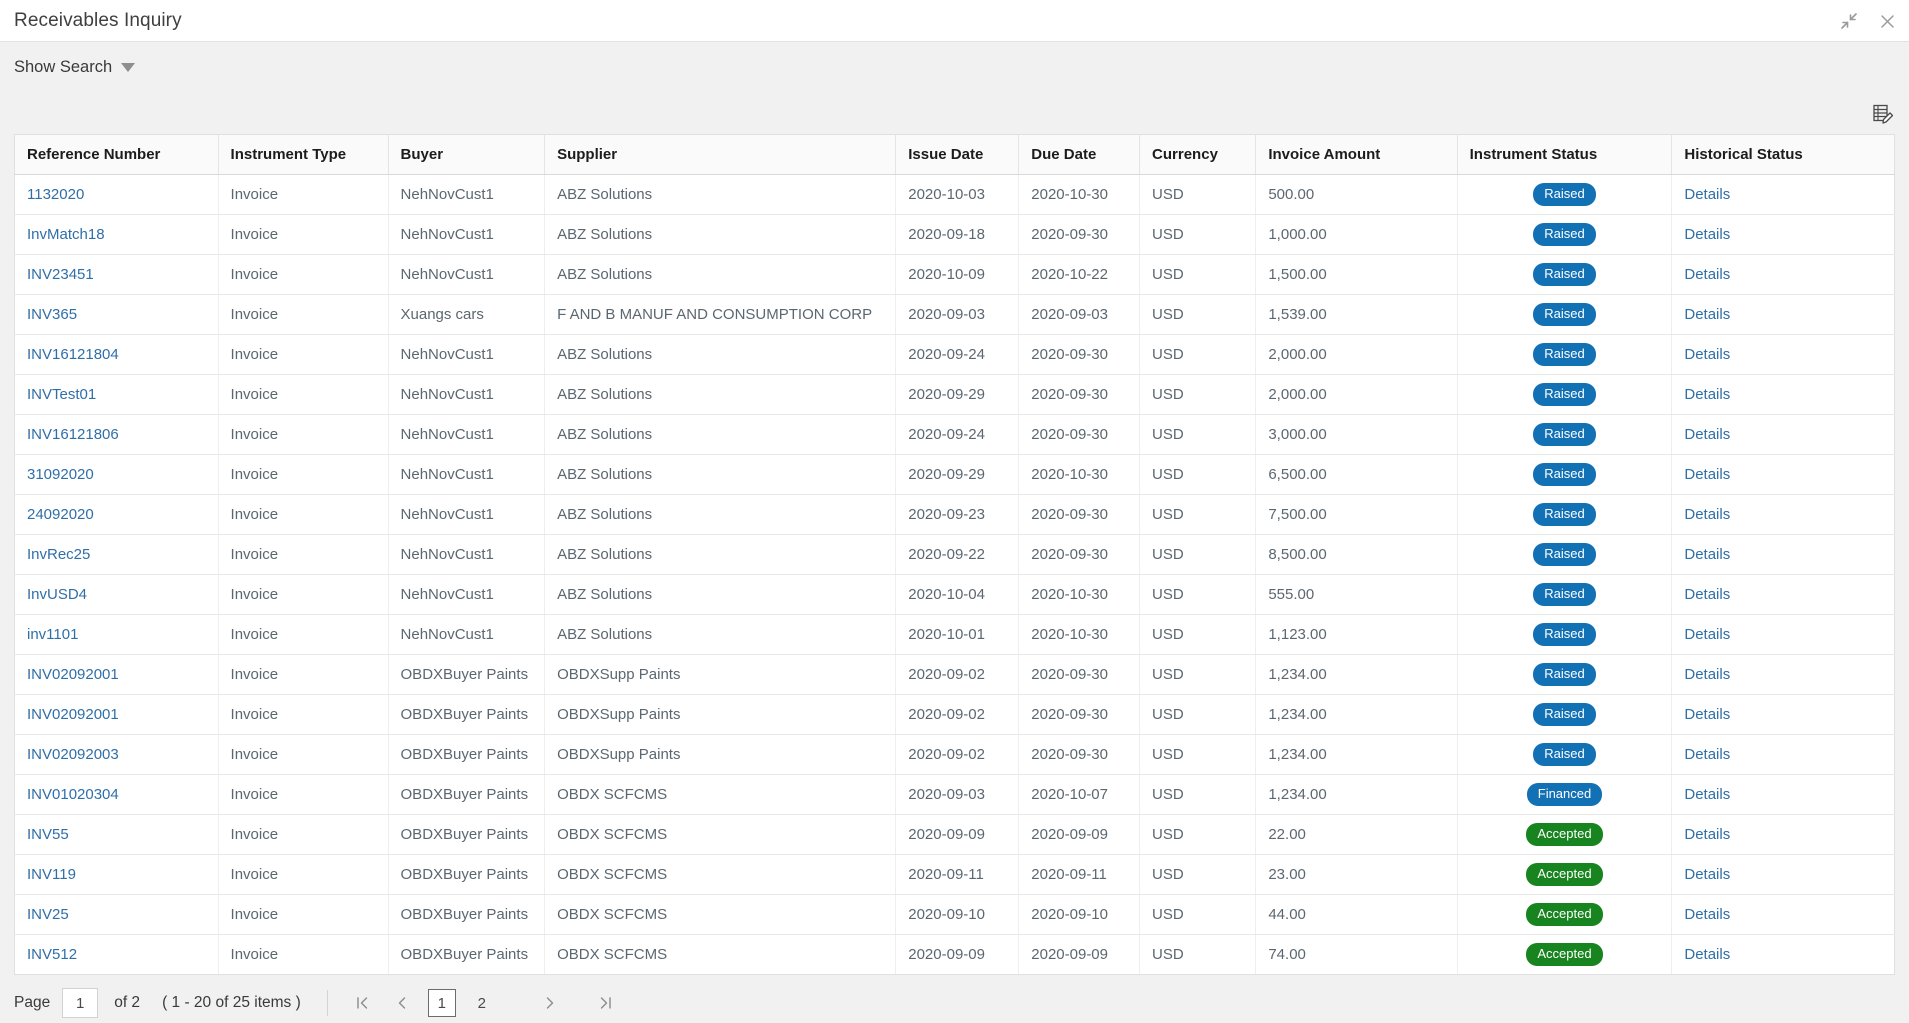  What do you see at coordinates (60, 474) in the screenshot?
I see `reference-number-link: 31092020` at bounding box center [60, 474].